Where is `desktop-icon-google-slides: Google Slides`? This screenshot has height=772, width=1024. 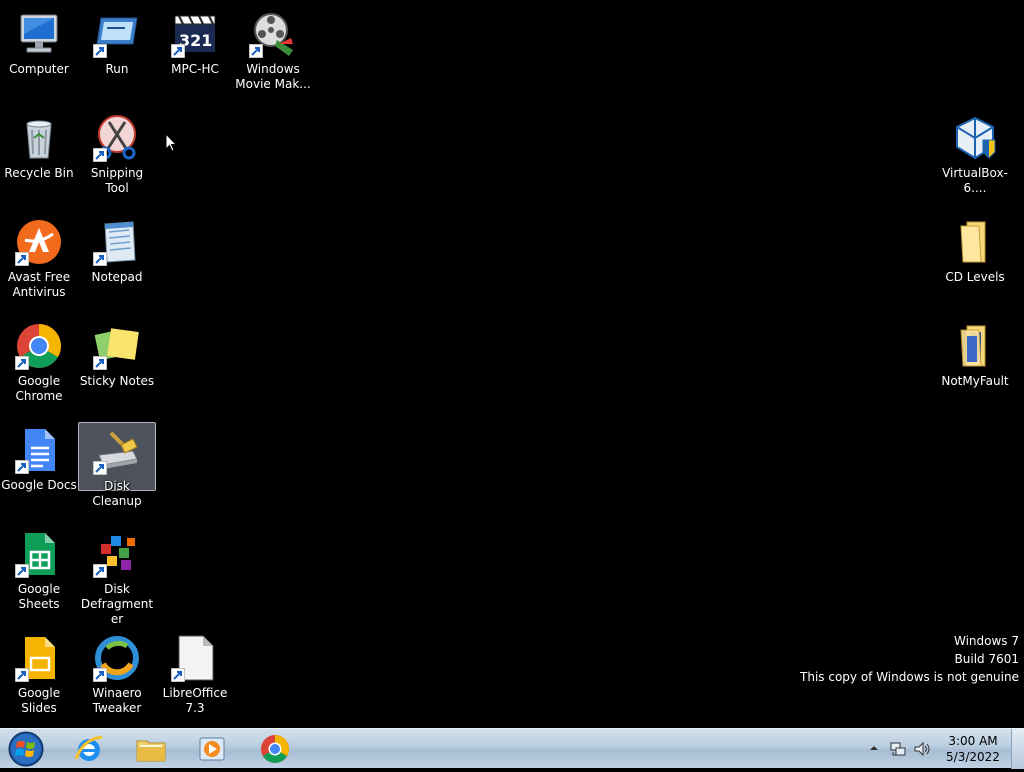 desktop-icon-google-slides: Google Slides is located at coordinates (39, 673).